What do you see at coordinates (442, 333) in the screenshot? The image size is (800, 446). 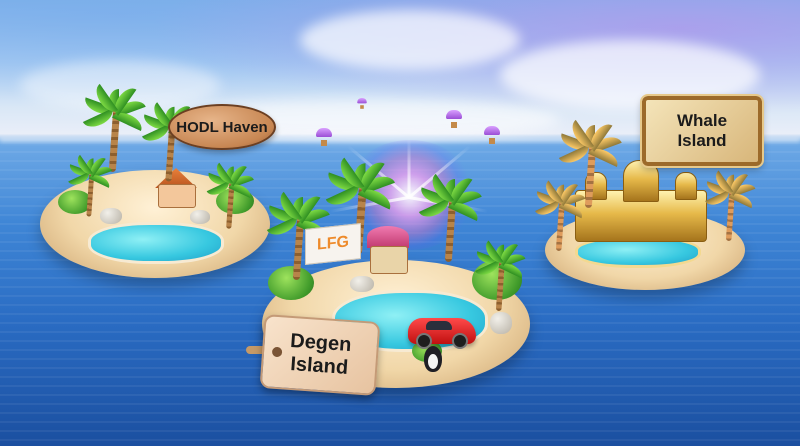 I see `red-sports-car-icon` at bounding box center [442, 333].